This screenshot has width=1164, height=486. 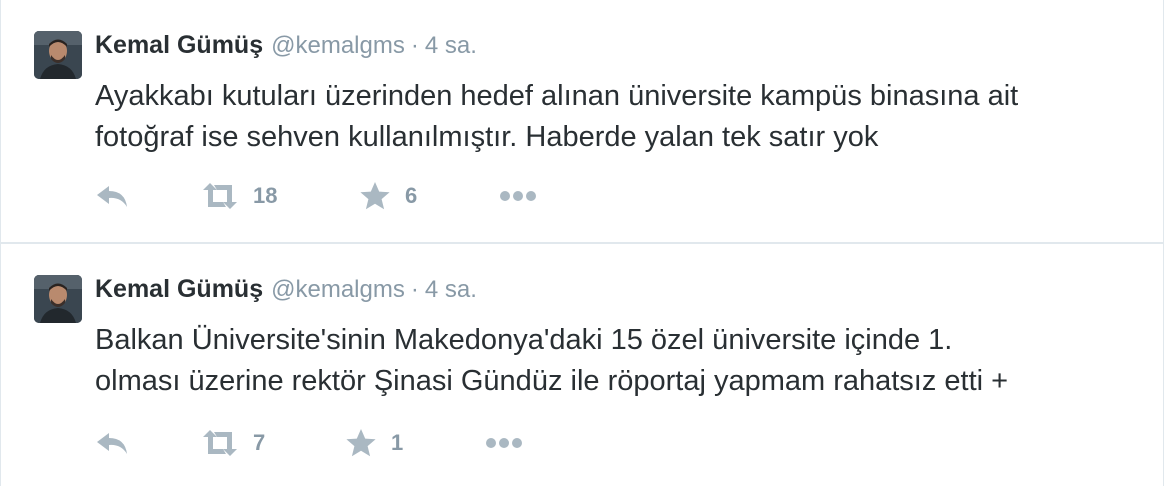 What do you see at coordinates (335, 443) in the screenshot?
I see `tweet-actions: 7 1` at bounding box center [335, 443].